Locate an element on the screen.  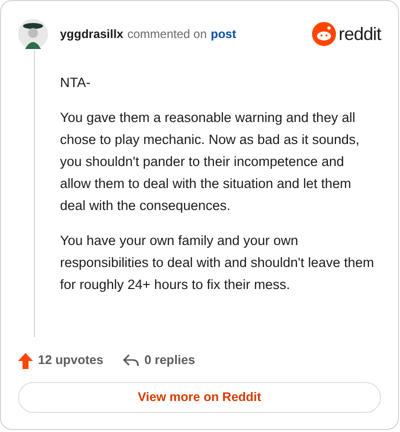
upvote-arrow-icon is located at coordinates (25, 360).